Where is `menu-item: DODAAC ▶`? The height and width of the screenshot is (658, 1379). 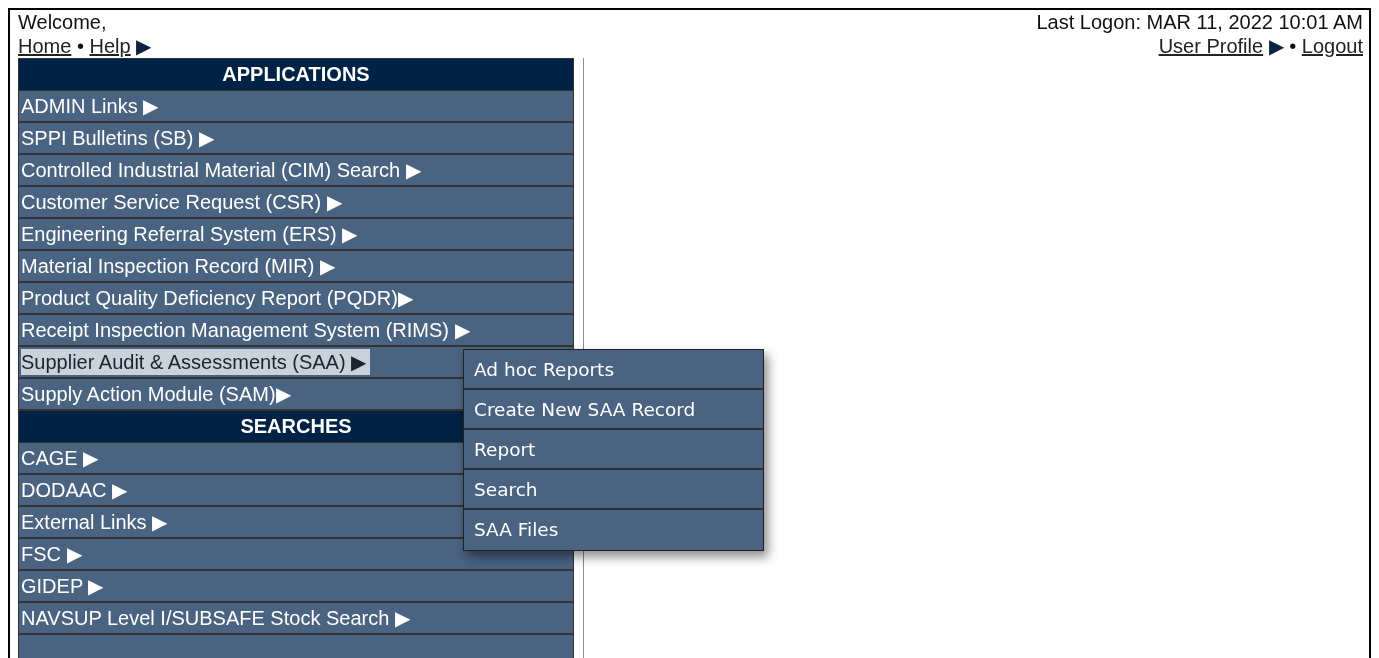 menu-item: DODAAC ▶ is located at coordinates (76, 490).